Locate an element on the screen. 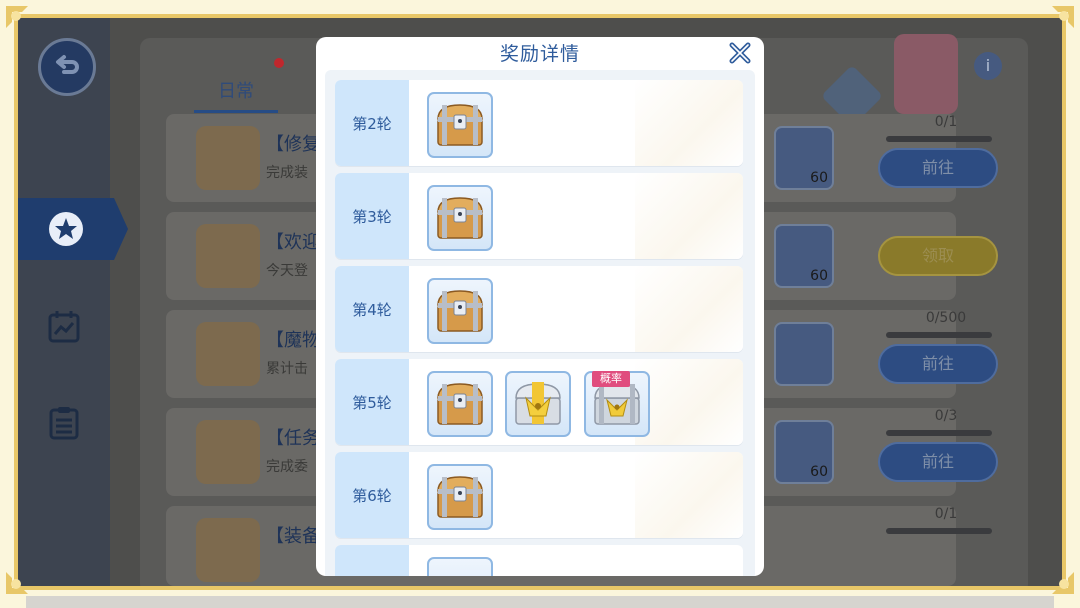  character-avatar is located at coordinates (926, 74).